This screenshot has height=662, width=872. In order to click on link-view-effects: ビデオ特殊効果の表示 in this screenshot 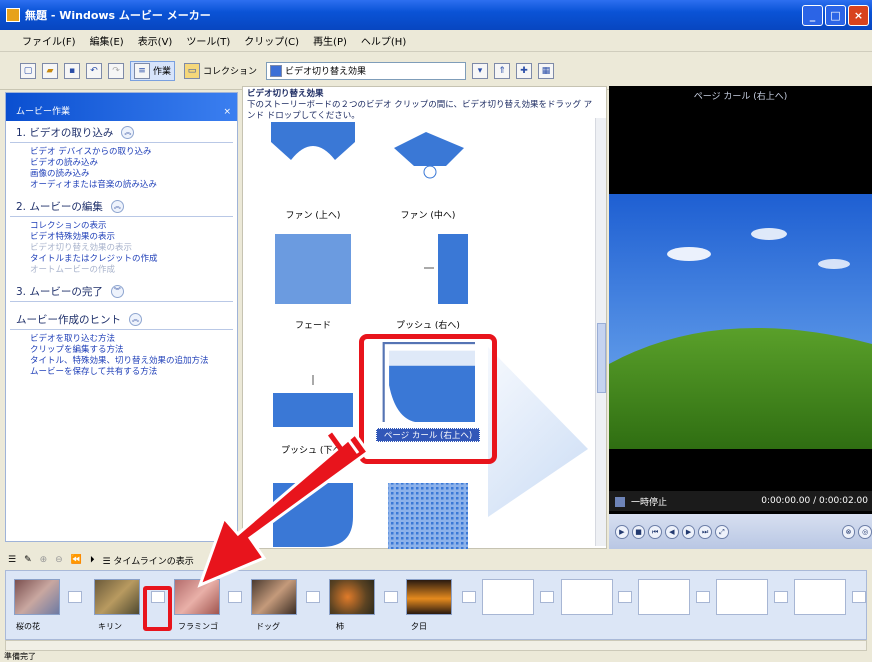, I will do `click(121, 237)`.